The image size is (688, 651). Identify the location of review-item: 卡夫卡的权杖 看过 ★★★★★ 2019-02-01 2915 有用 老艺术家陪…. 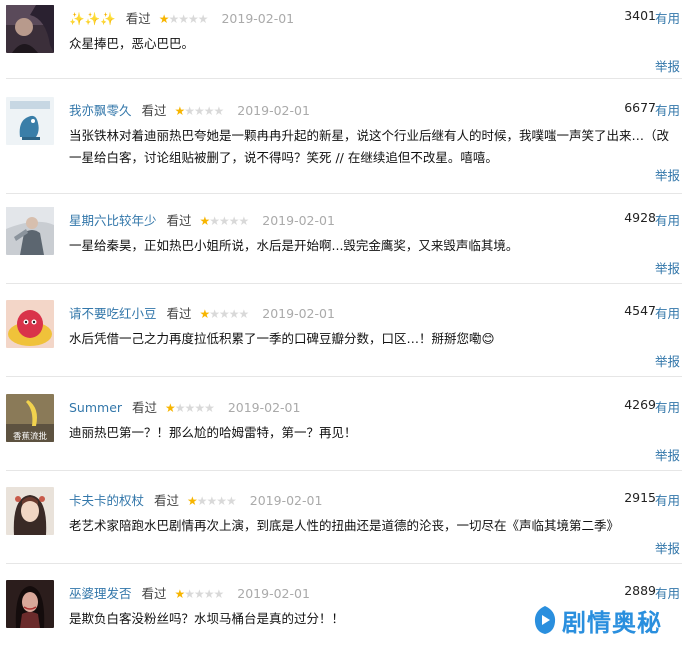
(344, 520).